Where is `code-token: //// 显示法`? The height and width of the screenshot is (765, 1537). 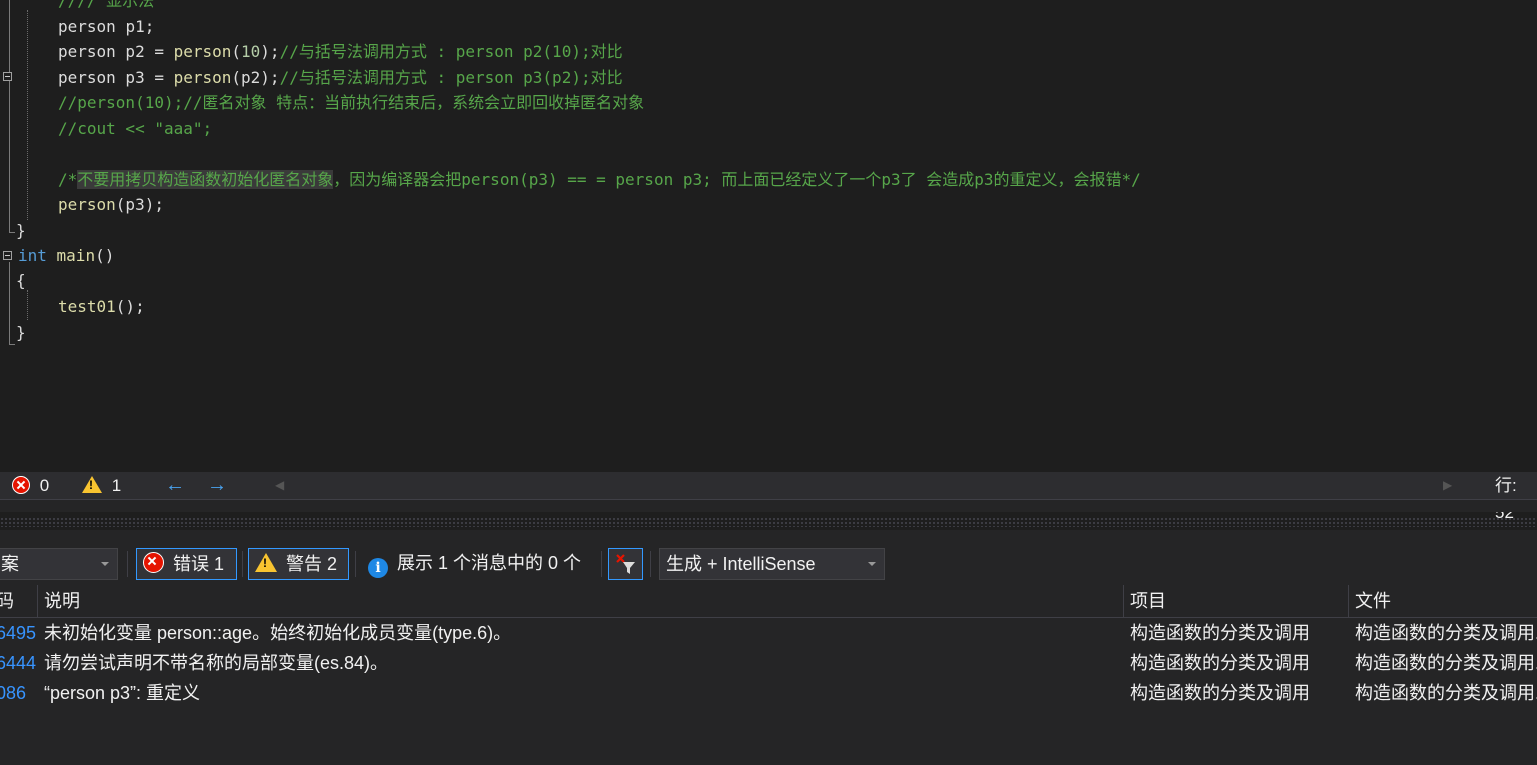 code-token: //// 显示法 is located at coordinates (106, 5).